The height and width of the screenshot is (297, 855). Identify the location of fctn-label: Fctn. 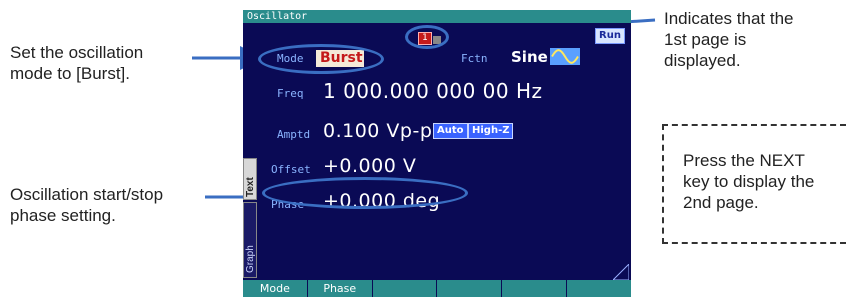
(474, 58).